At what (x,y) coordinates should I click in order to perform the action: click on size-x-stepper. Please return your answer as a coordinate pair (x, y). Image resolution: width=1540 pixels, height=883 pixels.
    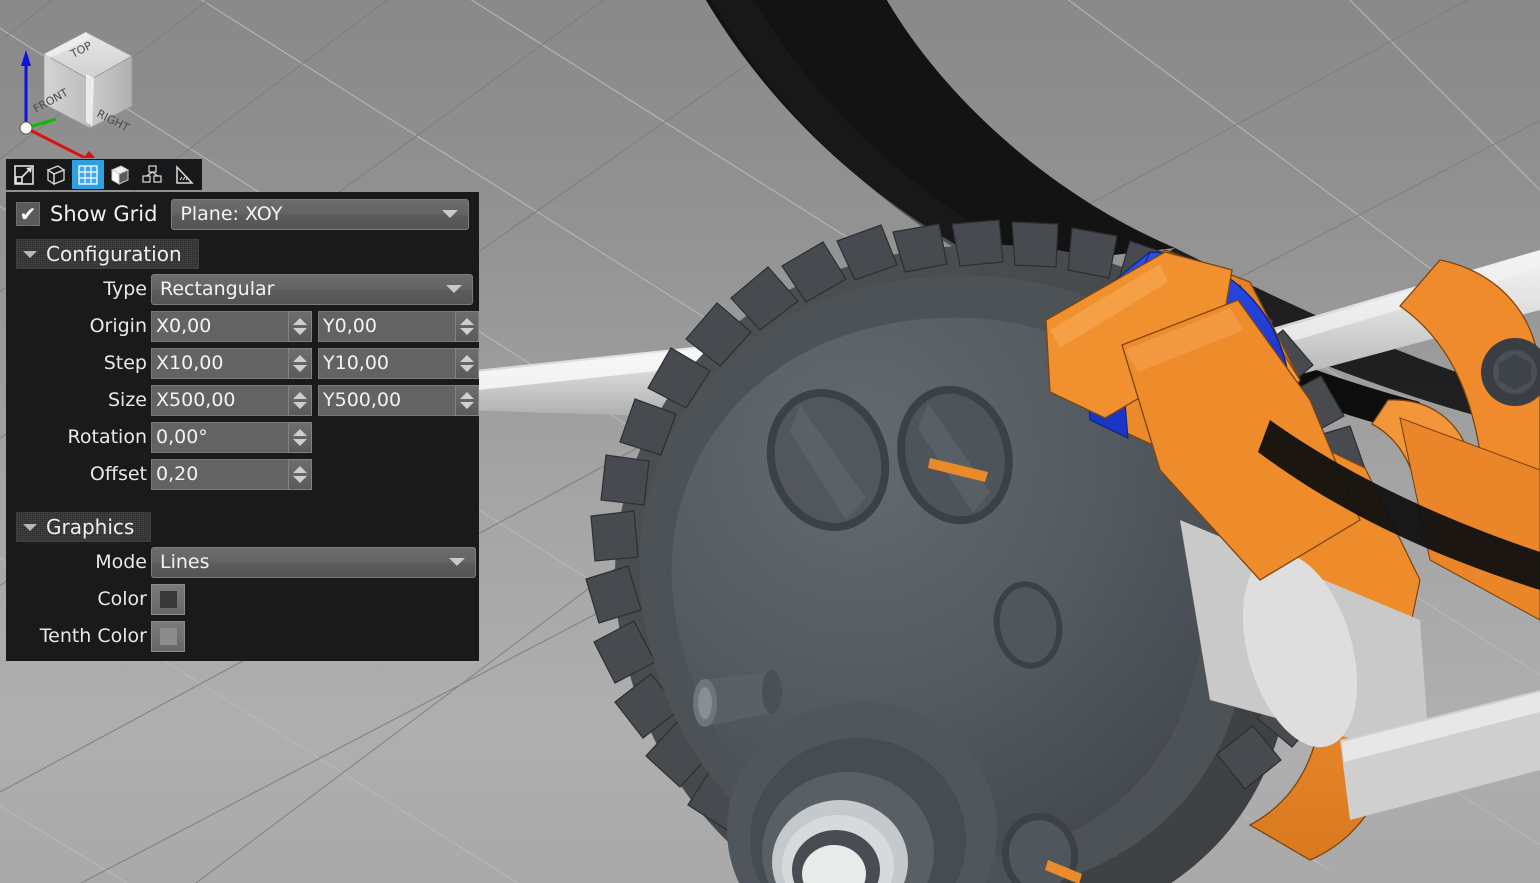
    Looking at the image, I should click on (300, 400).